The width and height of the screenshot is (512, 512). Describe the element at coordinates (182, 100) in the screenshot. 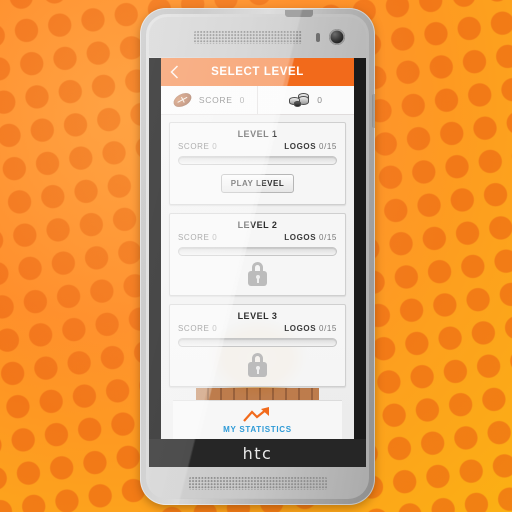

I see `football-icon` at that location.